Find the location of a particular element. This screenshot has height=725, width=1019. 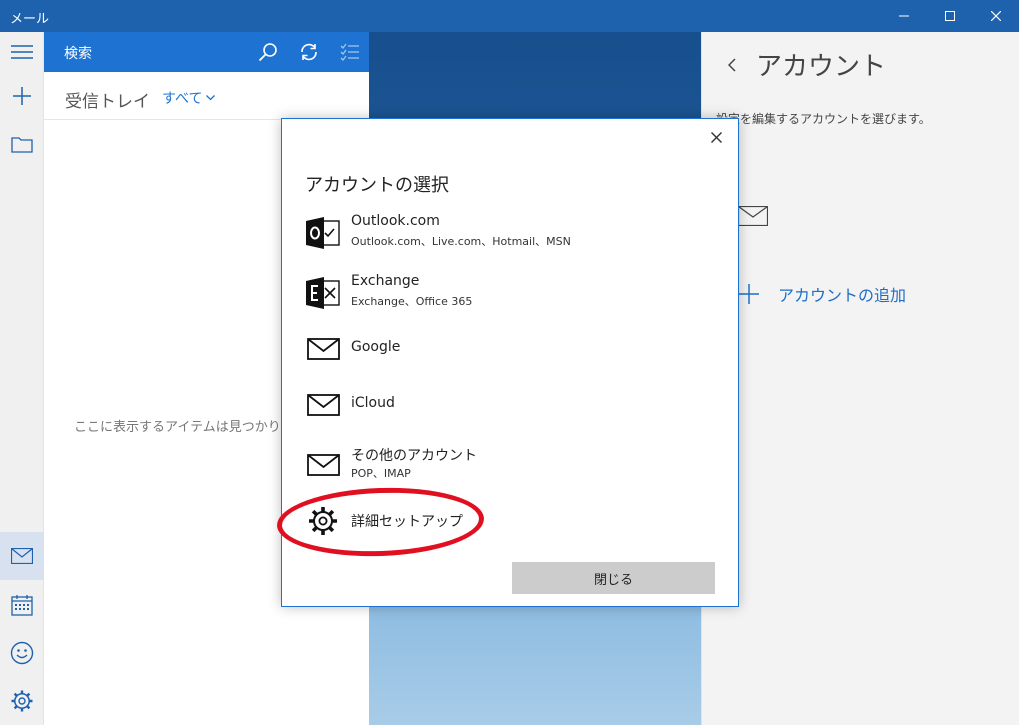

add-account-button: アカウントの追加 is located at coordinates (822, 294).